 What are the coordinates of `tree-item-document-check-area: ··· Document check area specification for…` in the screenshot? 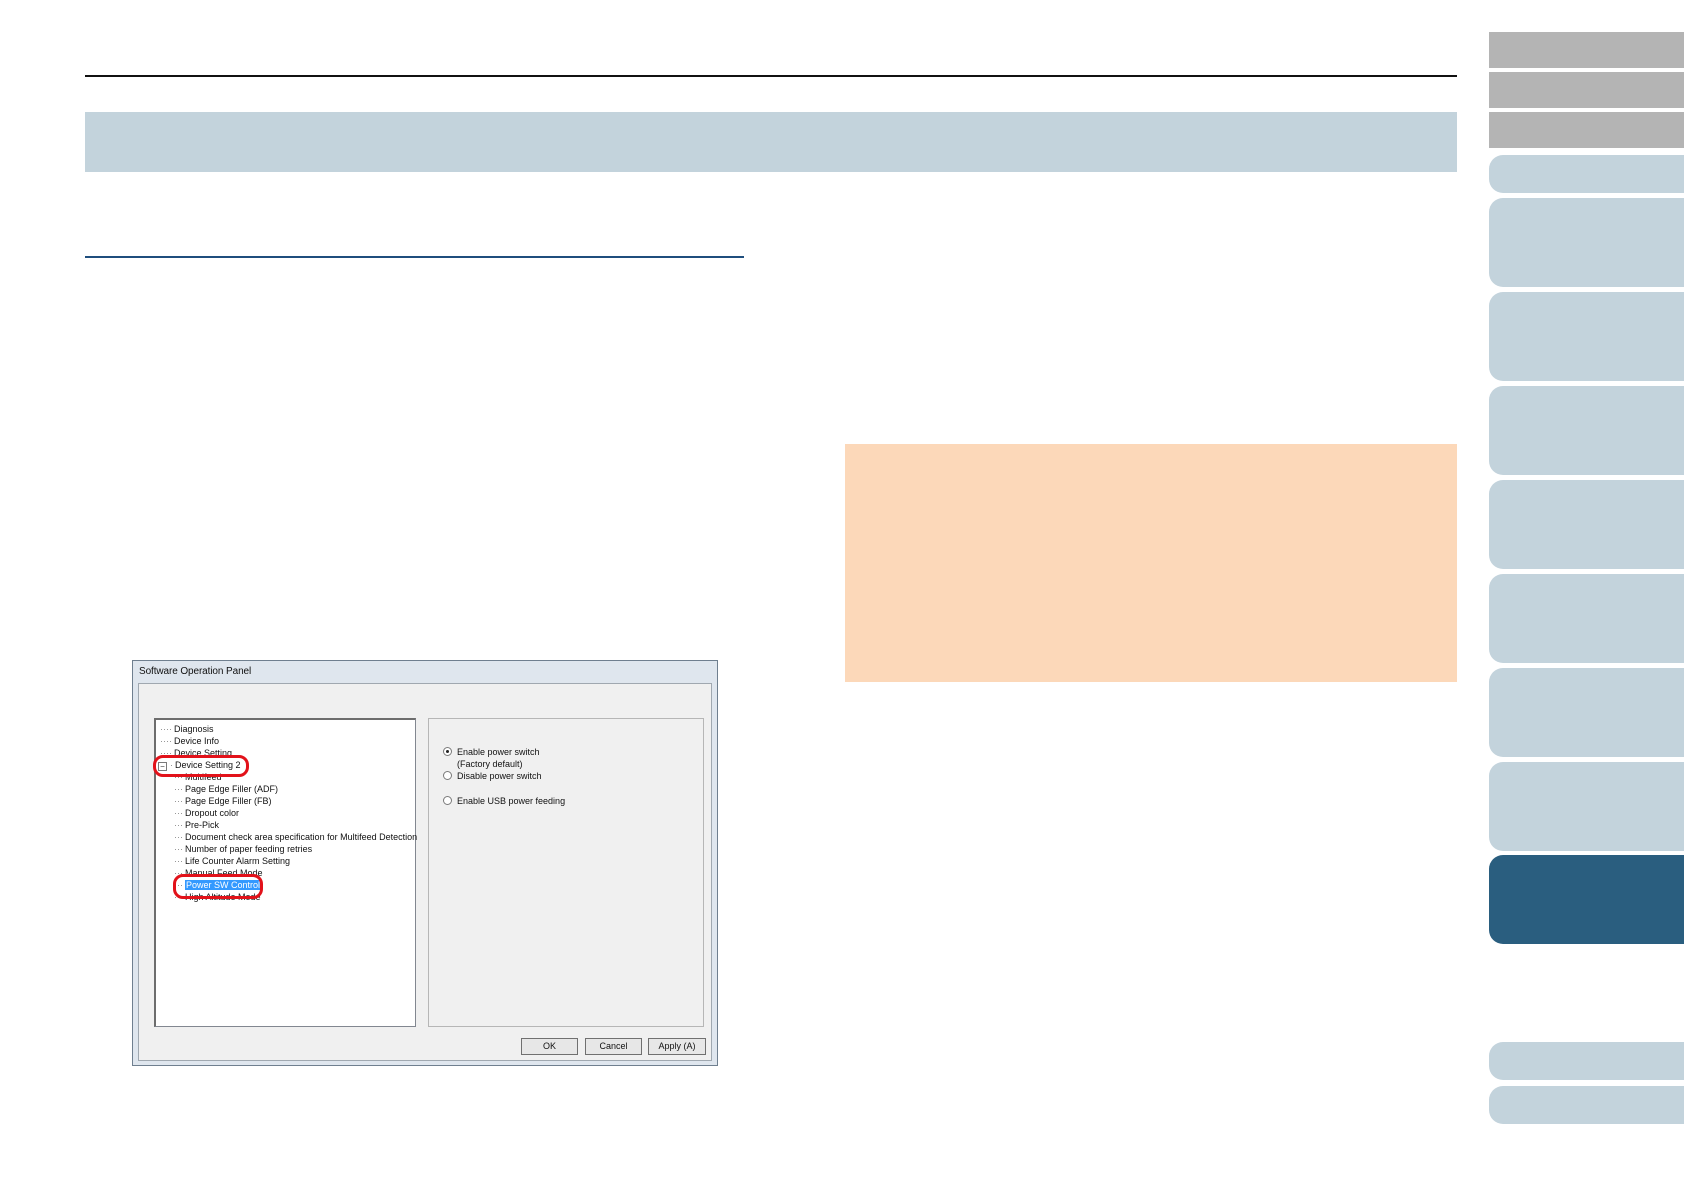 It's located at (295, 837).